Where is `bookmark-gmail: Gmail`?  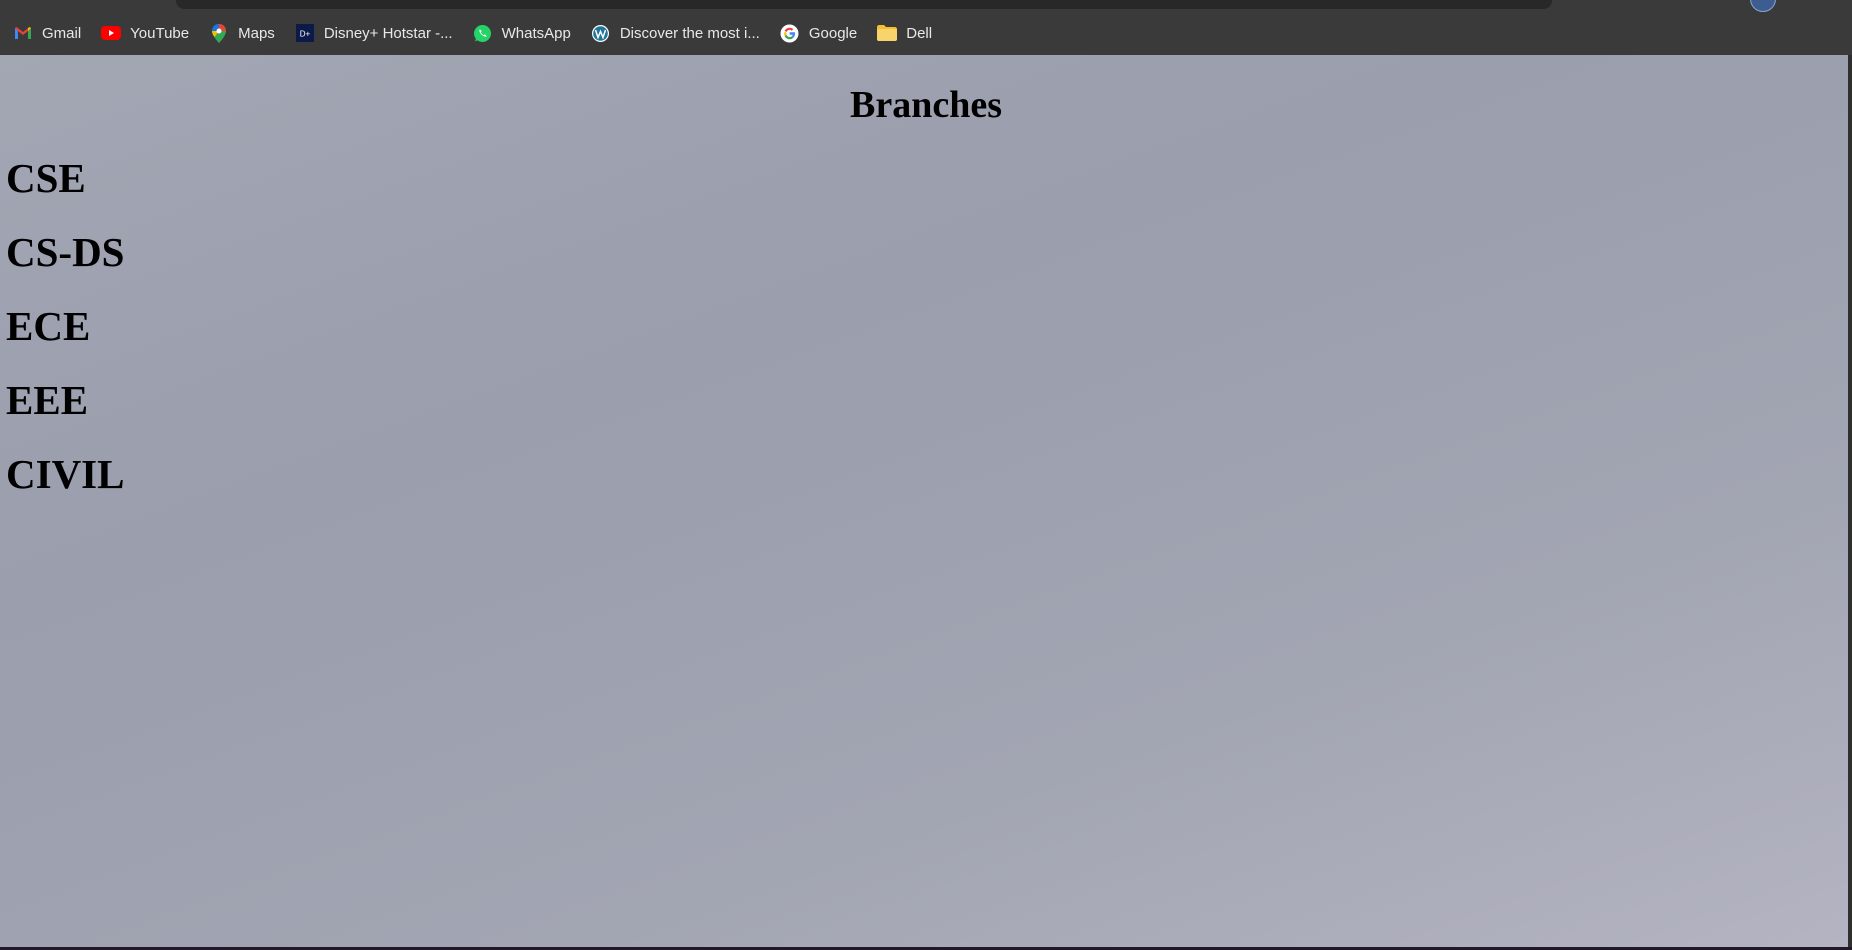
bookmark-gmail: Gmail is located at coordinates (47, 33).